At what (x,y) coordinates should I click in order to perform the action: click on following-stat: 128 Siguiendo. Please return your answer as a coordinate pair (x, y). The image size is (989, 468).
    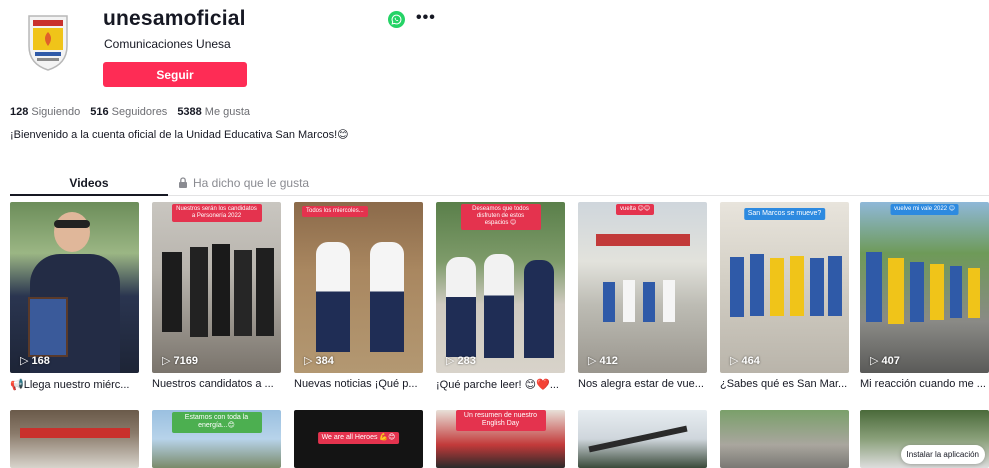
    Looking at the image, I should click on (45, 112).